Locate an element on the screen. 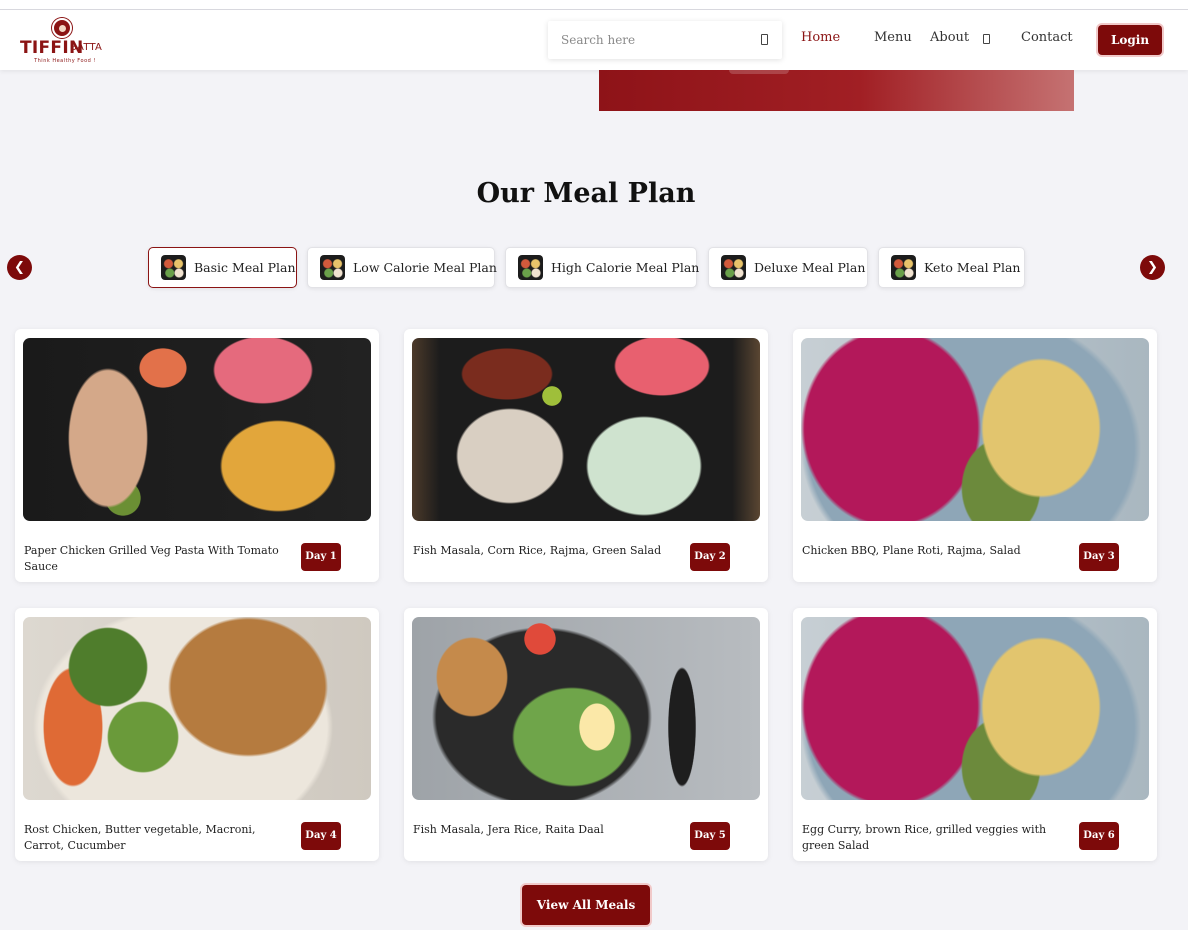 The image size is (1188, 930). brand-logo: TIFFIN BATTA Think Healthy Food ! is located at coordinates (62, 41).